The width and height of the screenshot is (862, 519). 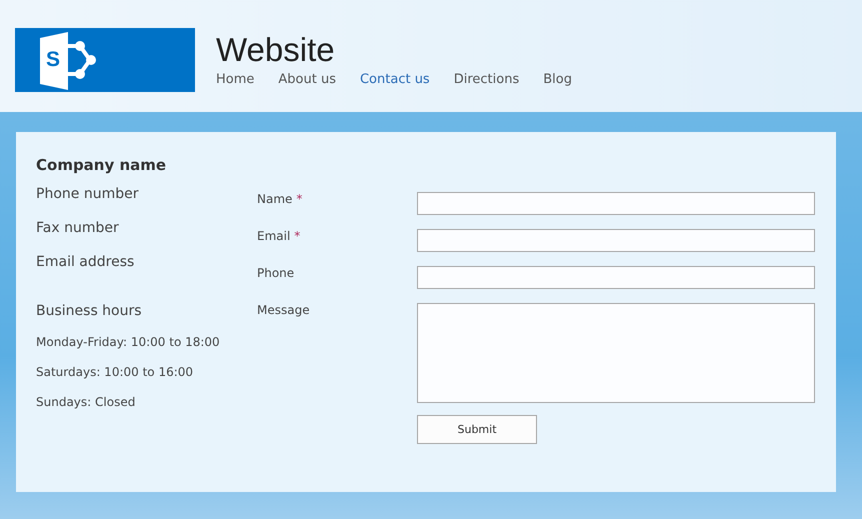 I want to click on hours-text: Monday-Friday: 10:00 to 18:00, so click(x=128, y=343).